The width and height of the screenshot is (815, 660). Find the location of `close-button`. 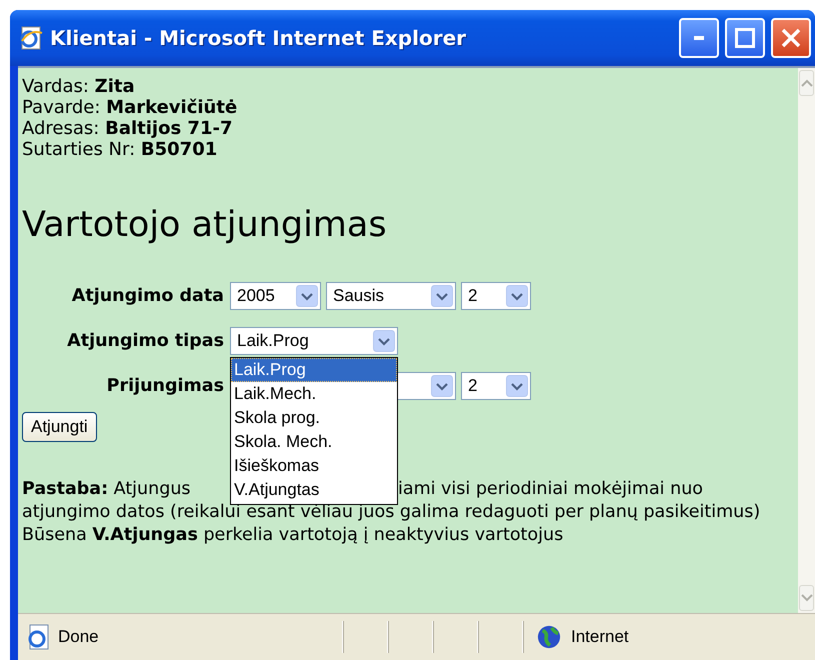

close-button is located at coordinates (791, 38).